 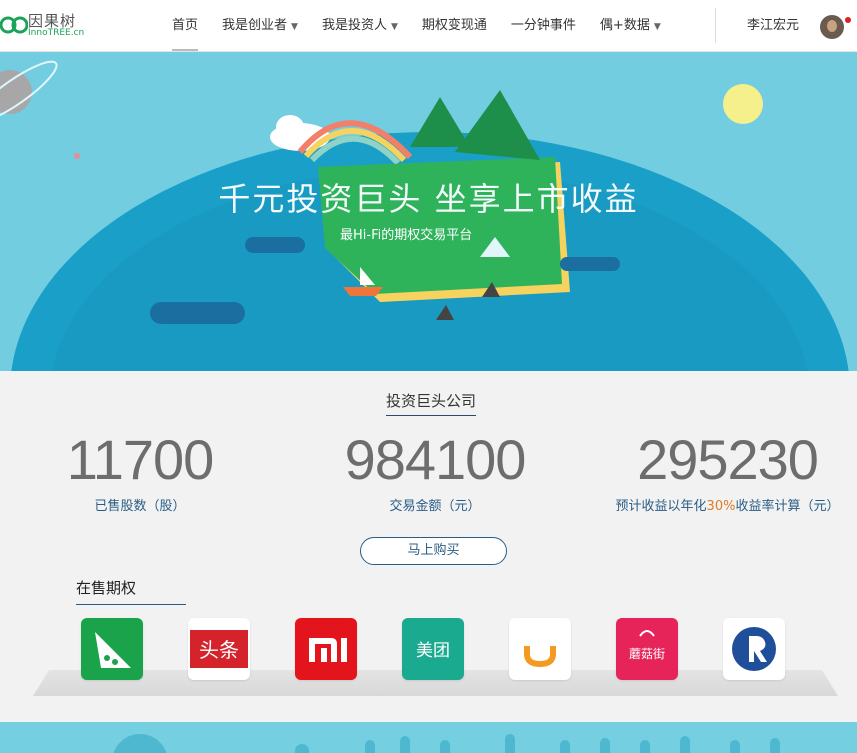 What do you see at coordinates (431, 403) in the screenshot?
I see `section-title: 投资巨头公司` at bounding box center [431, 403].